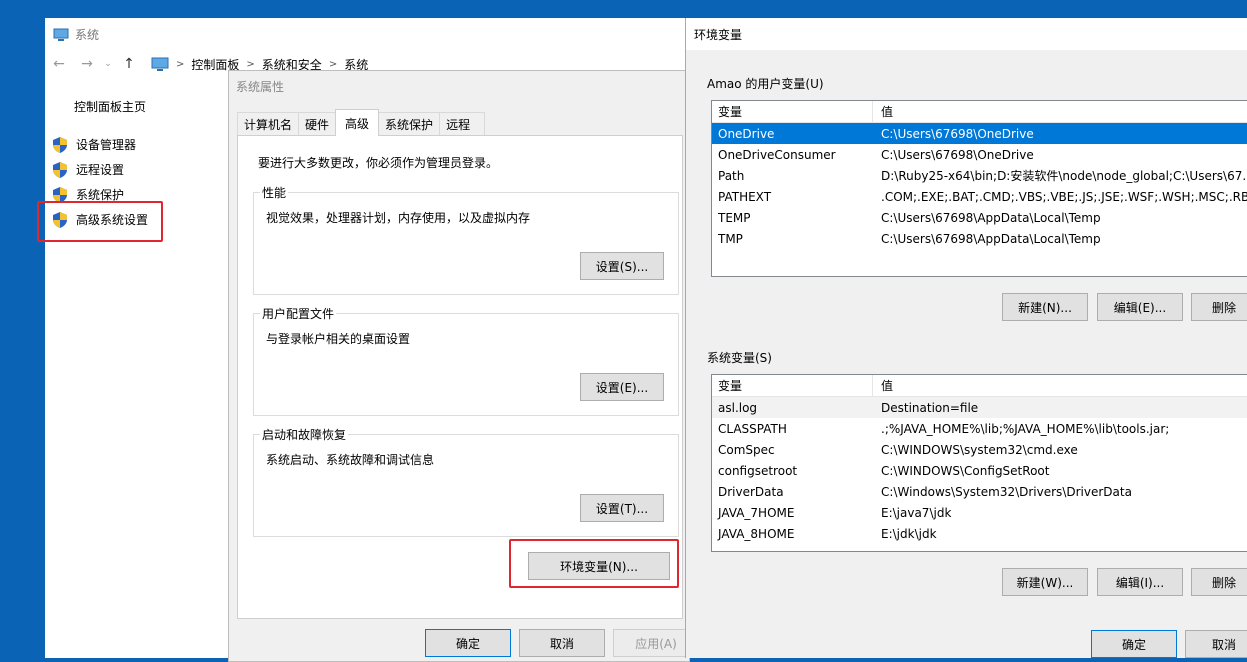  I want to click on tab-strip: 计算机名 硬件 高级 系统保护 远程, so click(361, 122).